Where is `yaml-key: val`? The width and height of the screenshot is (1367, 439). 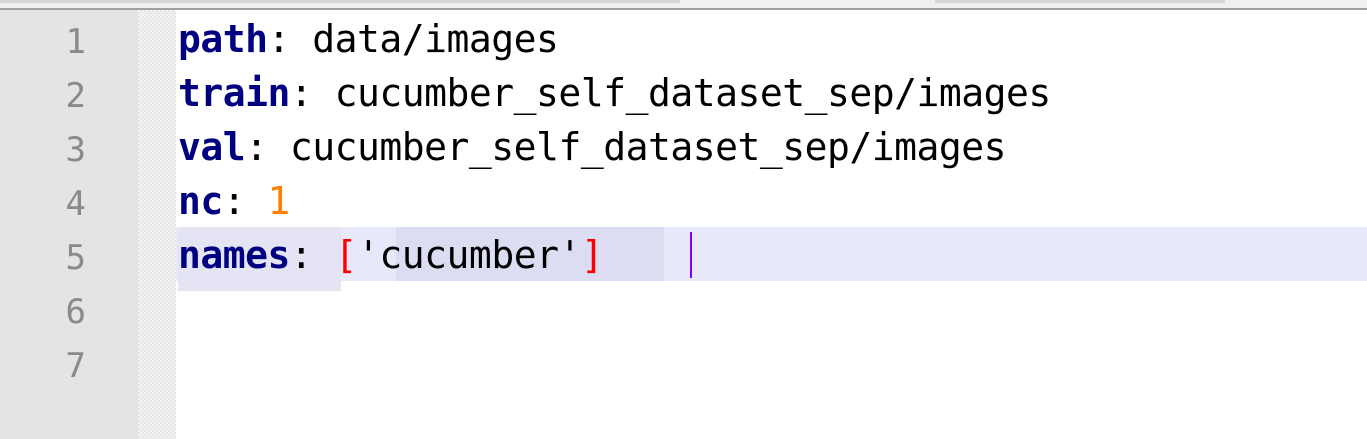
yaml-key: val is located at coordinates (212, 147).